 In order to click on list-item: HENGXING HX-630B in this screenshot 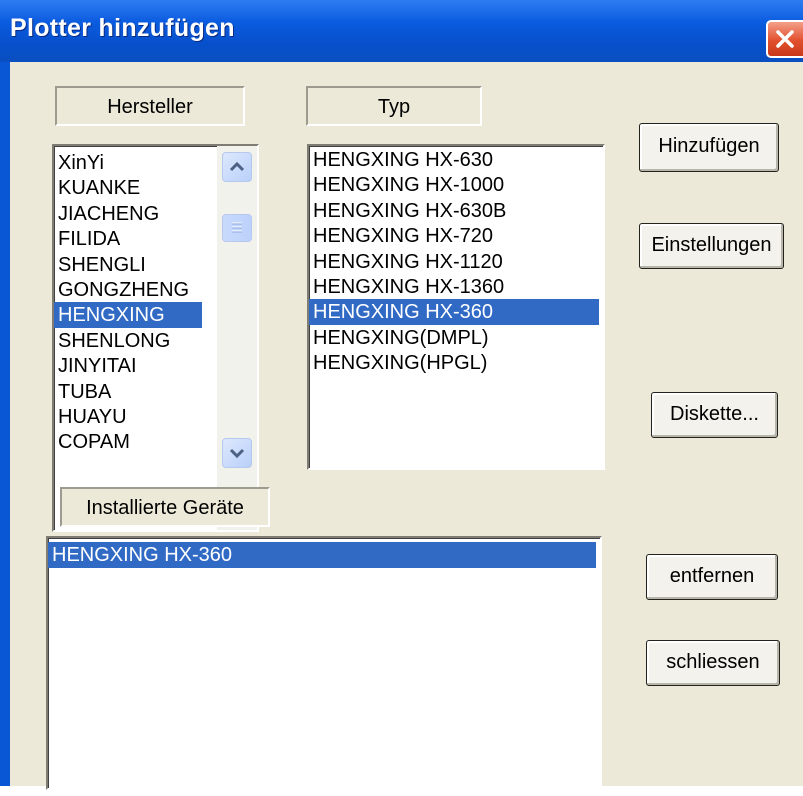, I will do `click(454, 211)`.